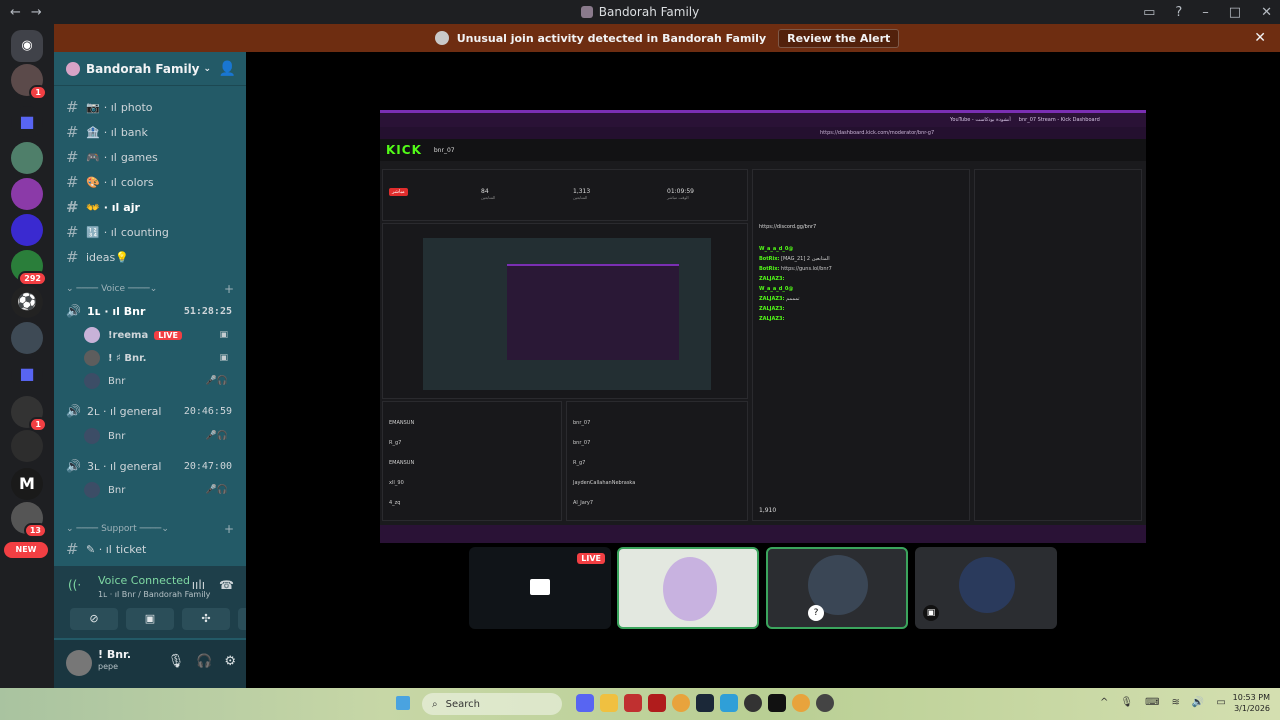 This screenshot has width=1280, height=720. I want to click on taskbar-apps, so click(705, 703).